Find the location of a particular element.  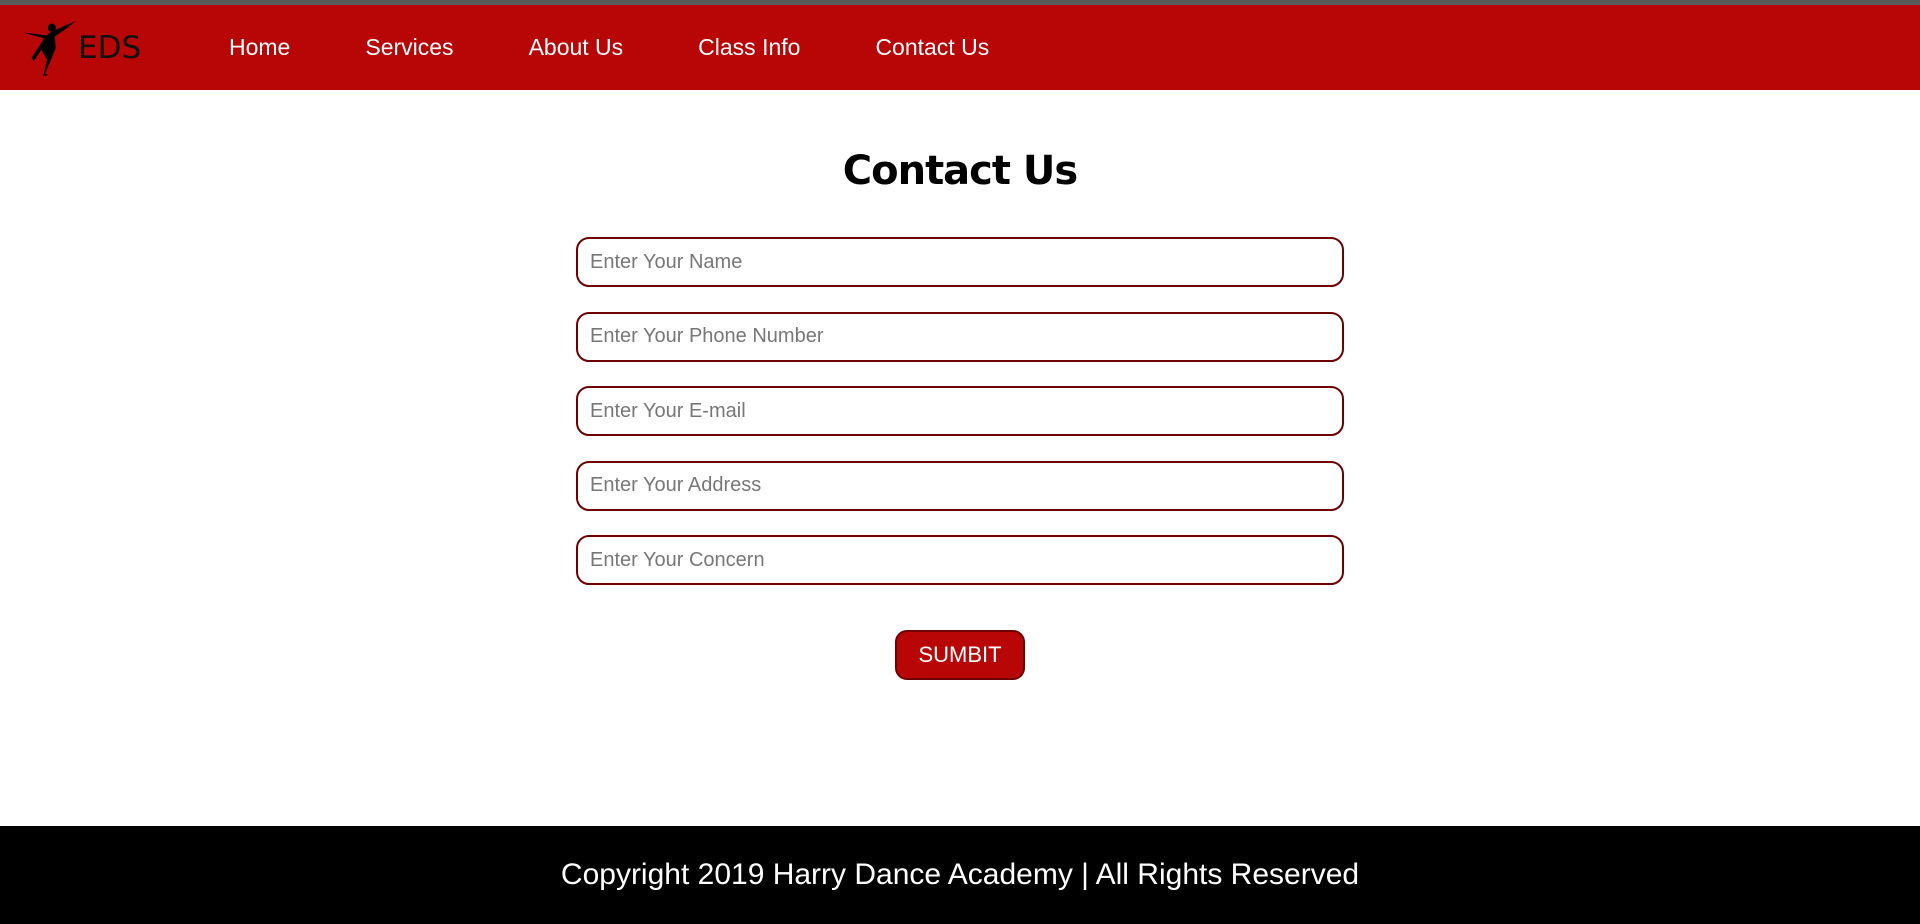

concern-input is located at coordinates (960, 560).